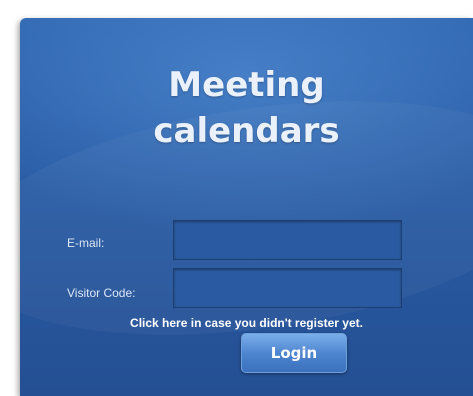 The height and width of the screenshot is (396, 473). I want to click on visitor-code-field, so click(287, 288).